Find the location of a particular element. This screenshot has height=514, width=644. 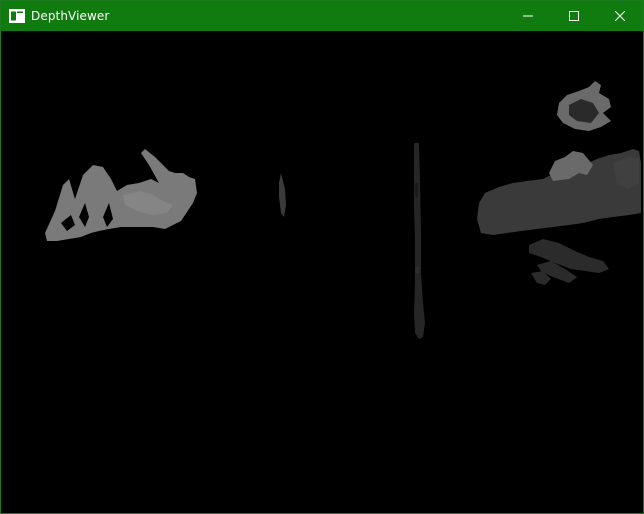

window-app-icon is located at coordinates (17, 16).